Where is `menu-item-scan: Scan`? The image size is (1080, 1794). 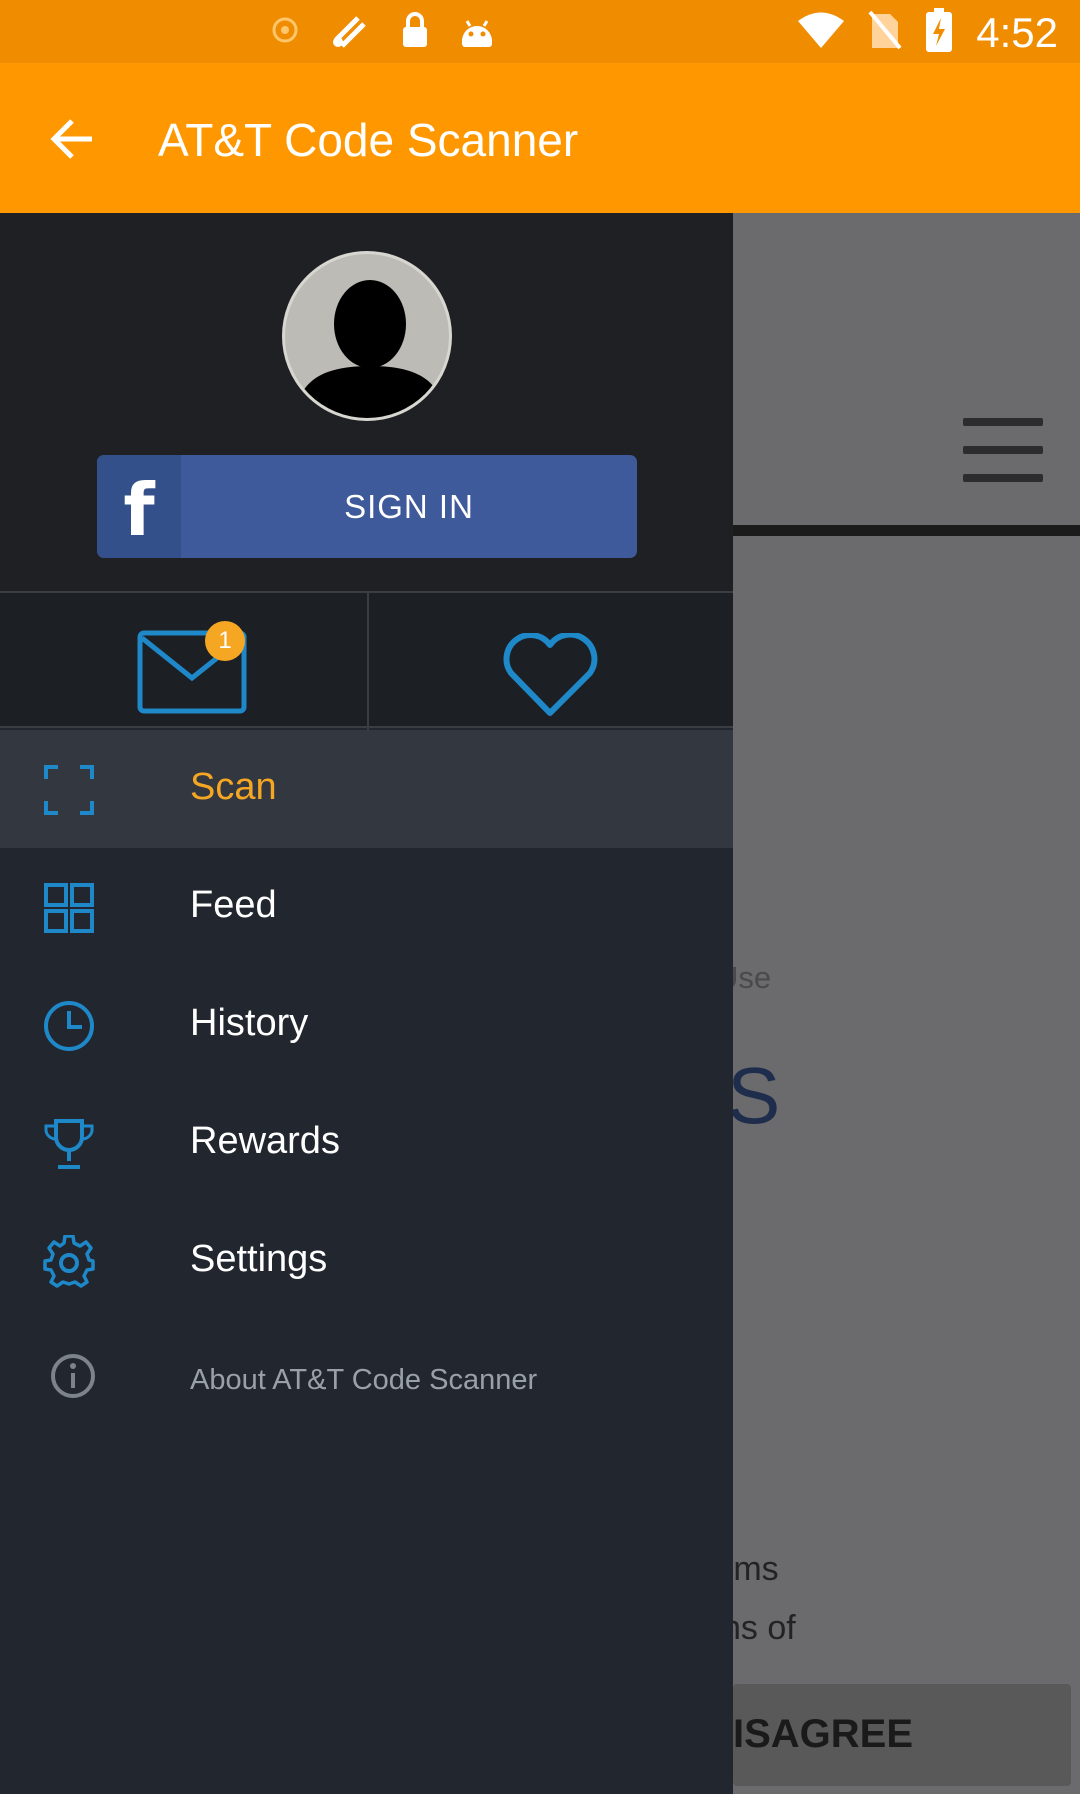
menu-item-scan: Scan is located at coordinates (366, 789).